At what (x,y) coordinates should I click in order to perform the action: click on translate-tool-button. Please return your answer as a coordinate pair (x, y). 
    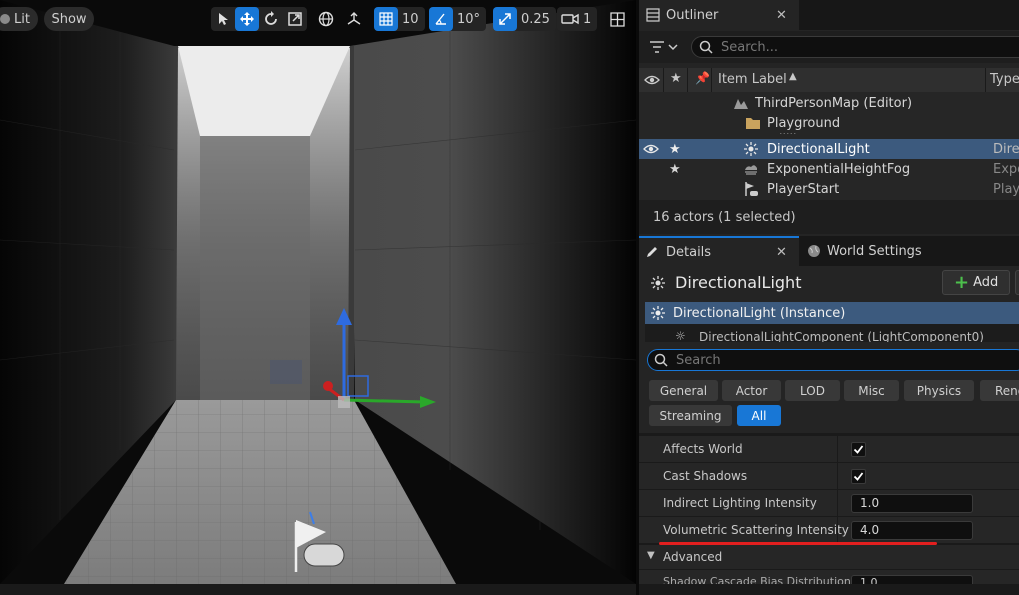
    Looking at the image, I should click on (247, 19).